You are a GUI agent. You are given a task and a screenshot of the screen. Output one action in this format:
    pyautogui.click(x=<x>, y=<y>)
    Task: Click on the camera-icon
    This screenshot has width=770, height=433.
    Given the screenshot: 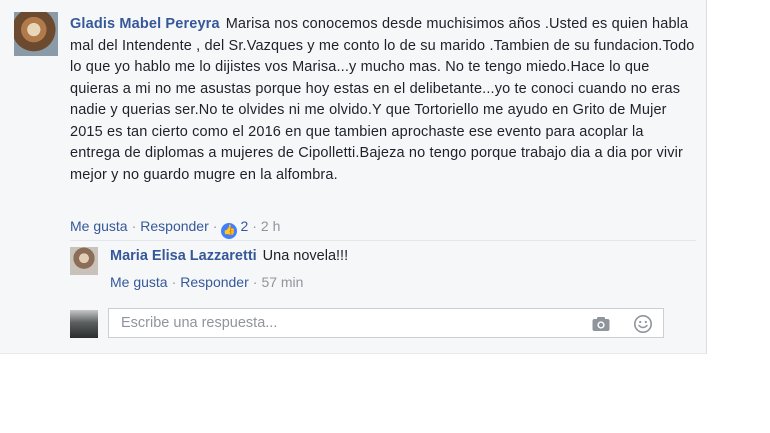 What is the action you would take?
    pyautogui.click(x=601, y=324)
    